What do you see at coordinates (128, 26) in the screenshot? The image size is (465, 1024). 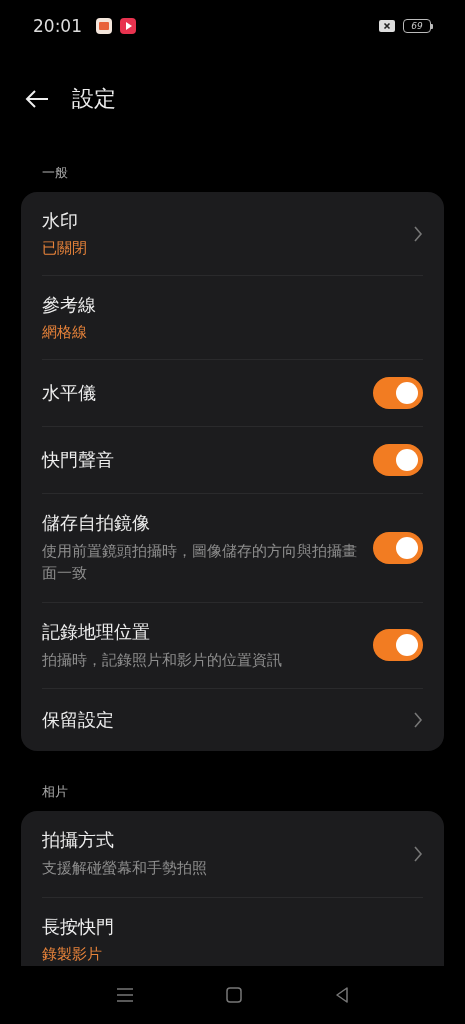 I see `play-app-icon` at bounding box center [128, 26].